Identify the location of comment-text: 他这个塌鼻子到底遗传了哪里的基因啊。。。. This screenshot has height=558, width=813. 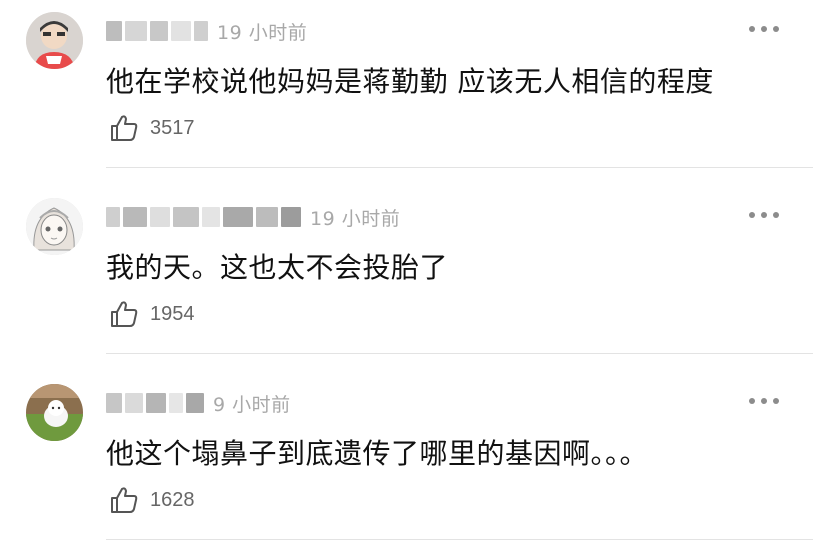
(377, 453).